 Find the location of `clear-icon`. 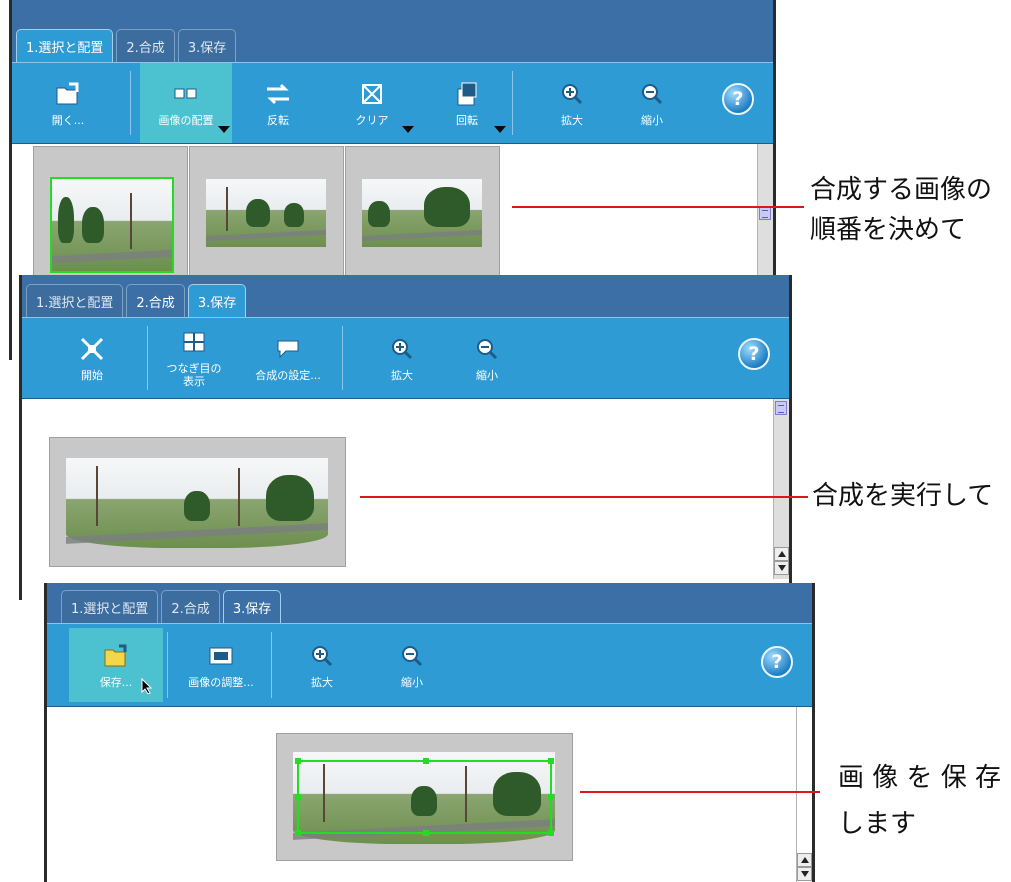

clear-icon is located at coordinates (372, 94).